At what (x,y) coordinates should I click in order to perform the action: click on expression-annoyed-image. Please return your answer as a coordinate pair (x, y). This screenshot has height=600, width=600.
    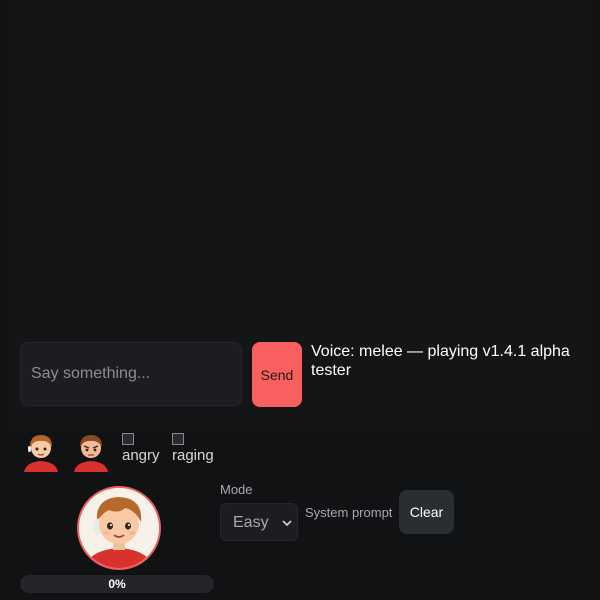
    Looking at the image, I should click on (91, 451).